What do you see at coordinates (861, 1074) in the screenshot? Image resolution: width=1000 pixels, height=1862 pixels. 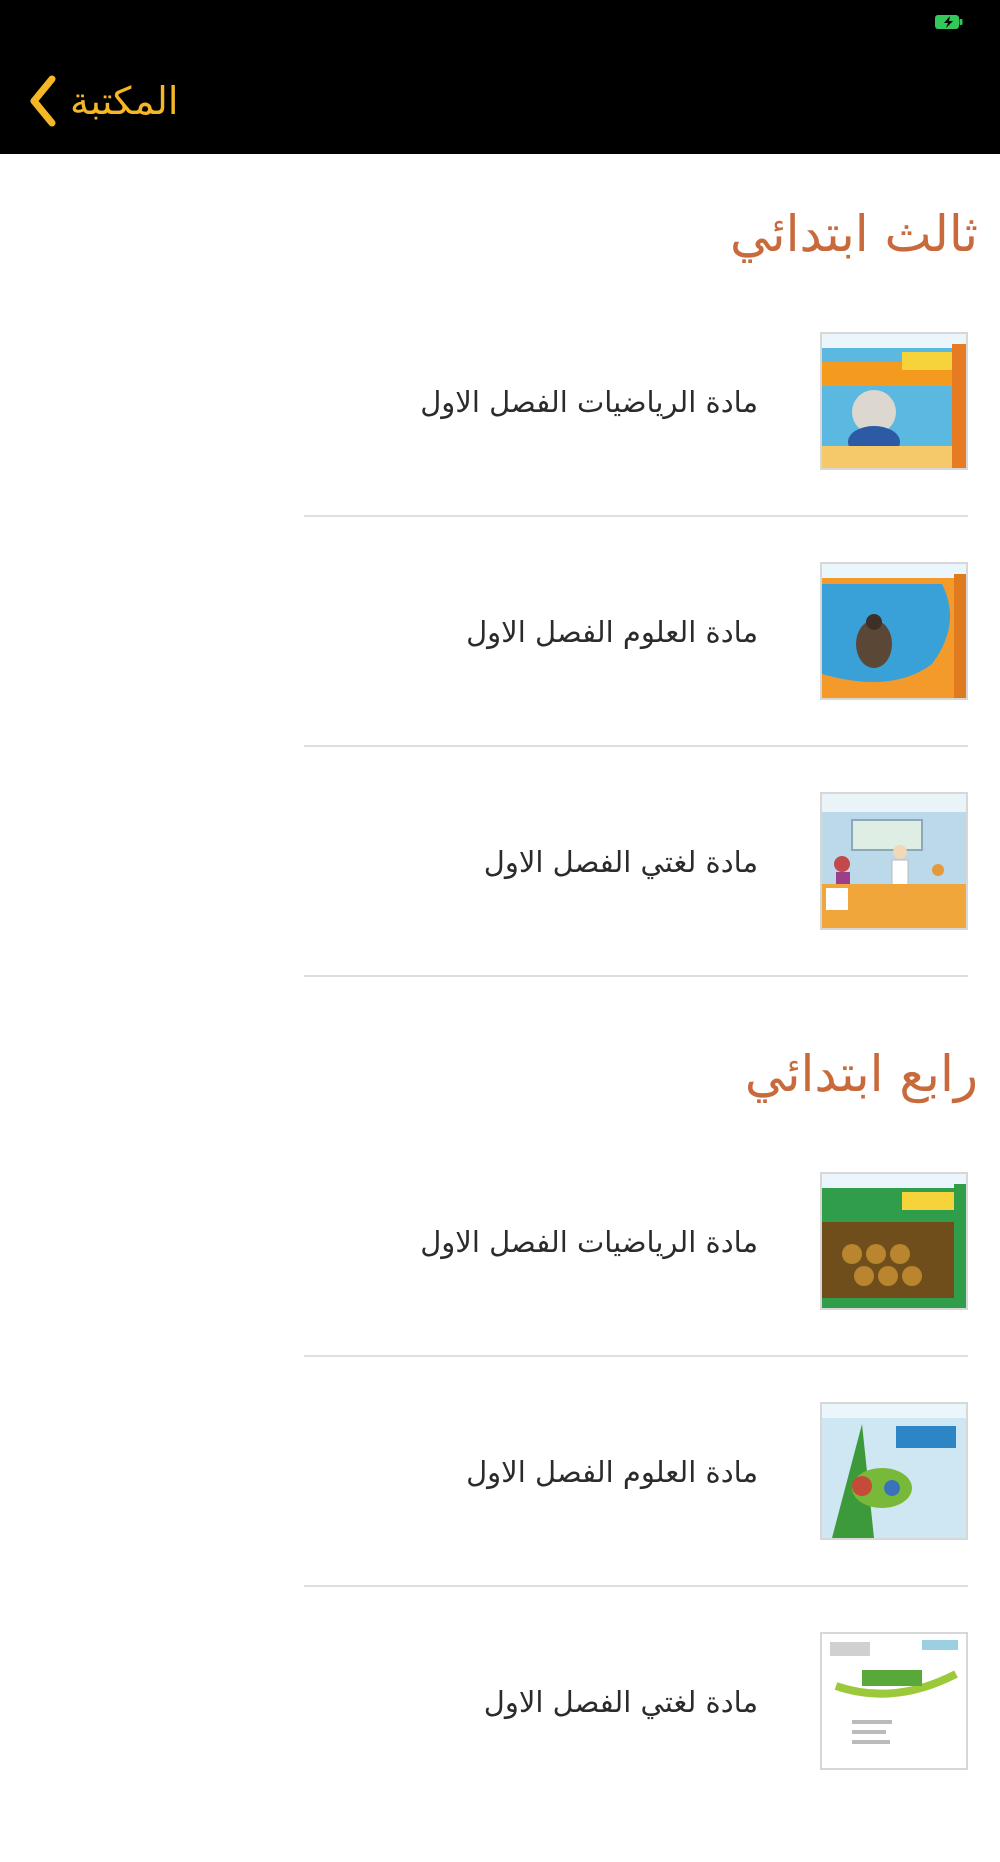 I see `section-title: رابع ابتدائي` at bounding box center [861, 1074].